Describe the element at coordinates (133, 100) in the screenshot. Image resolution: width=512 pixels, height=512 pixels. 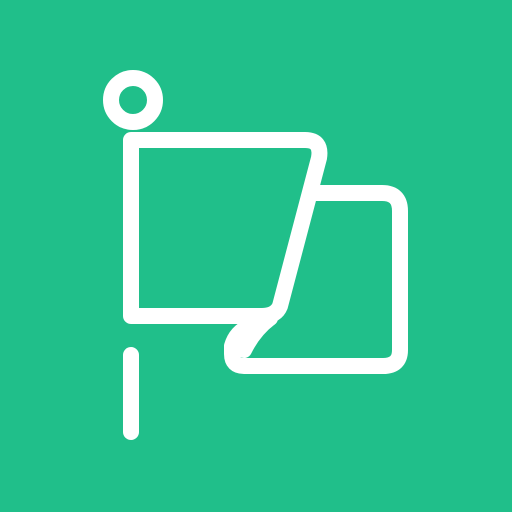
I see `pole-ring` at that location.